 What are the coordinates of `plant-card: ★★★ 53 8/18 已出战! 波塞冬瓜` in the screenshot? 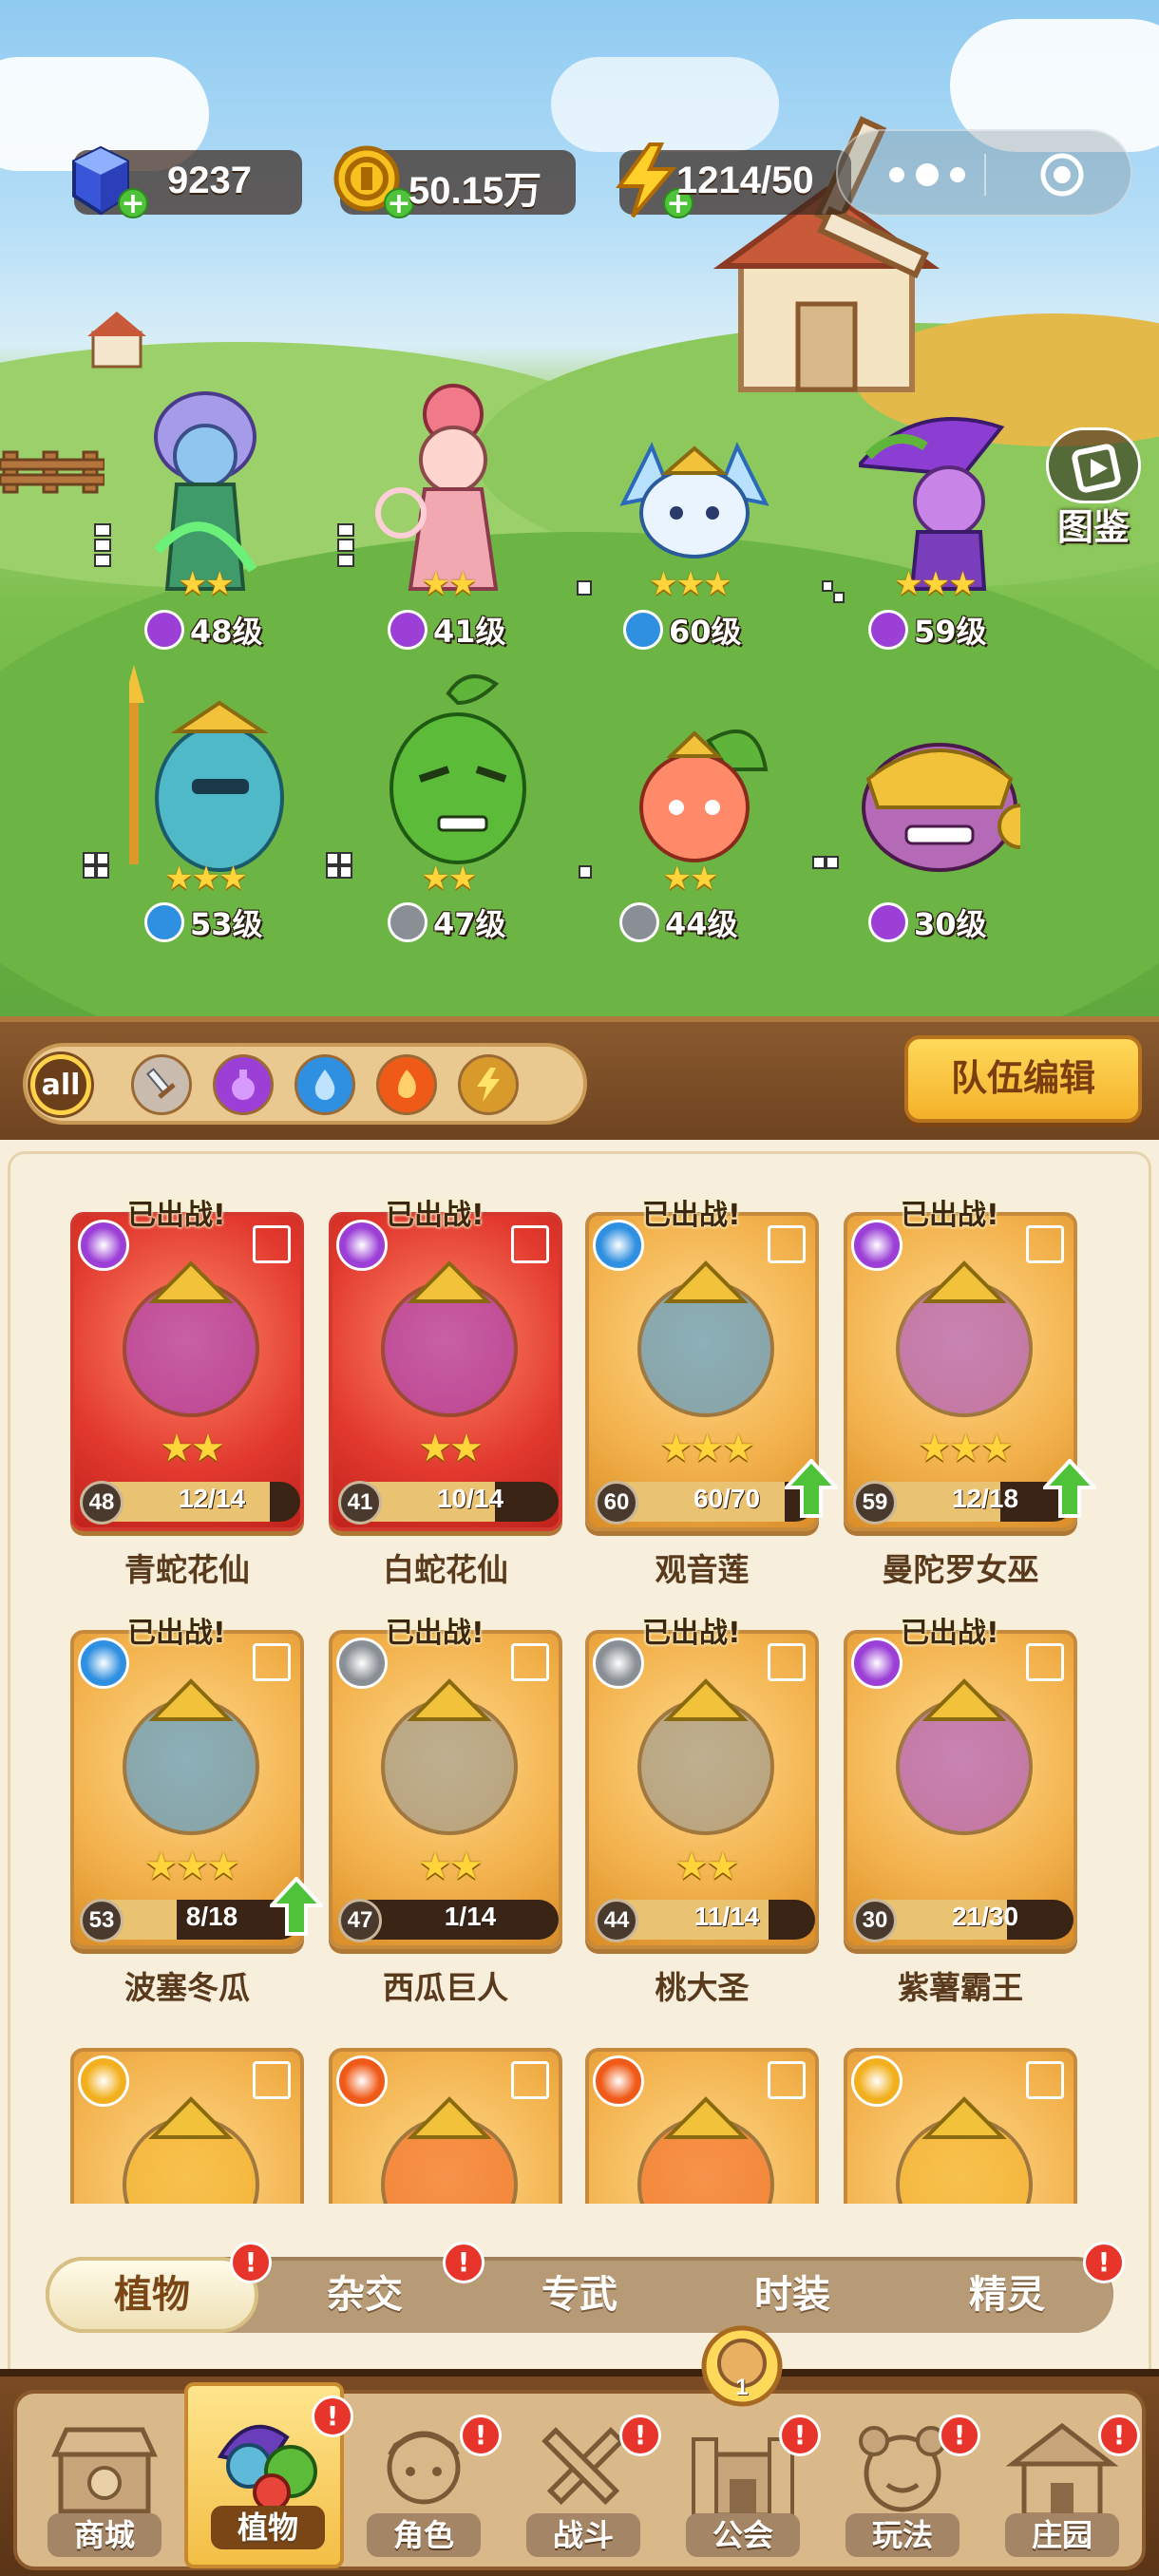 It's located at (196, 1811).